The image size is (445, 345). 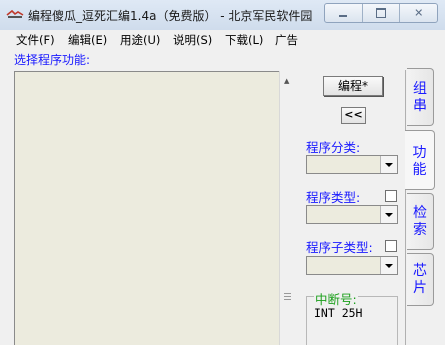 I want to click on menu-file: 文件(F), so click(x=35, y=40).